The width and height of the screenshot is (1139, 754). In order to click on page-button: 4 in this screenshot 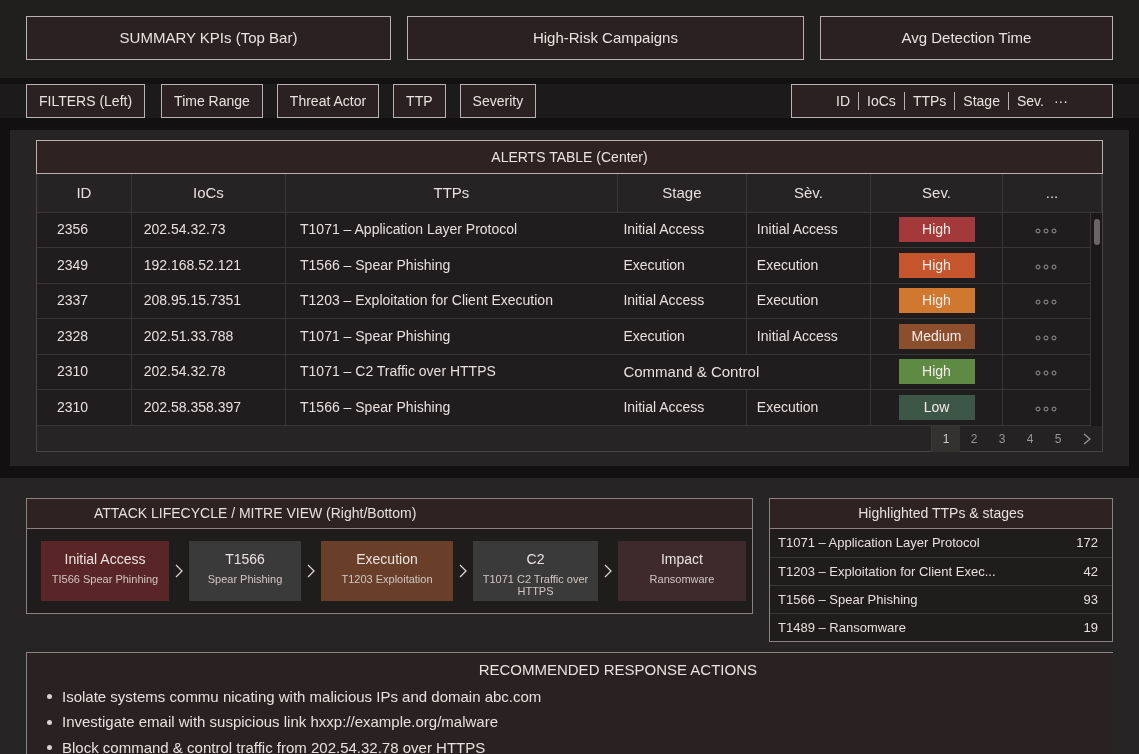, I will do `click(1030, 438)`.